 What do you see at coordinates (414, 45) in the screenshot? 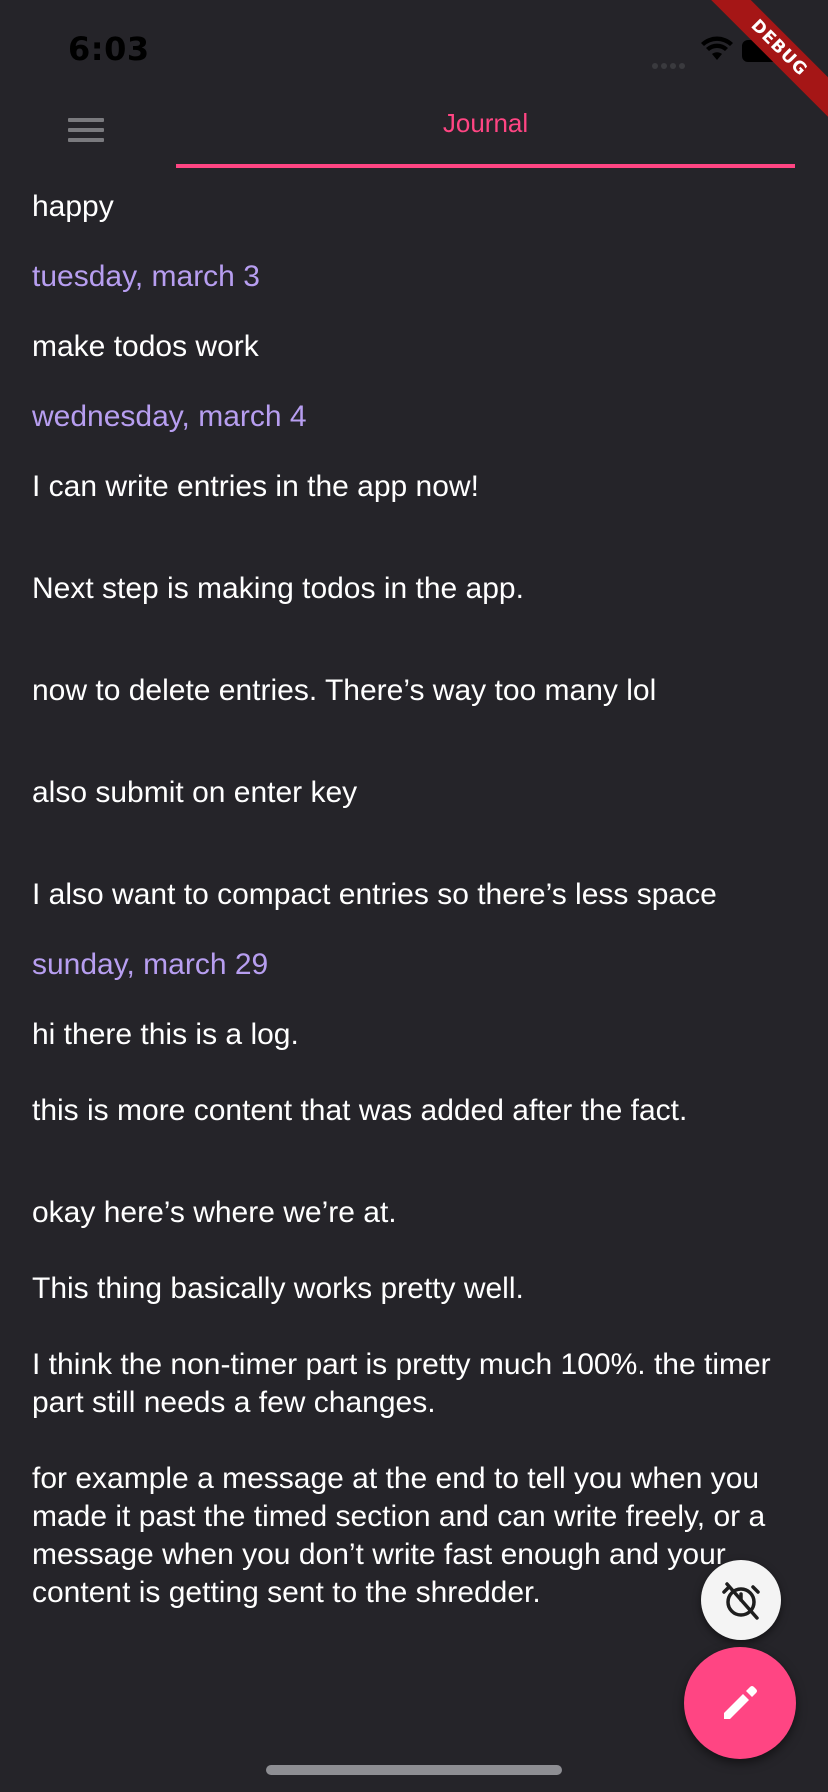
I see `status-bar: 6:03` at bounding box center [414, 45].